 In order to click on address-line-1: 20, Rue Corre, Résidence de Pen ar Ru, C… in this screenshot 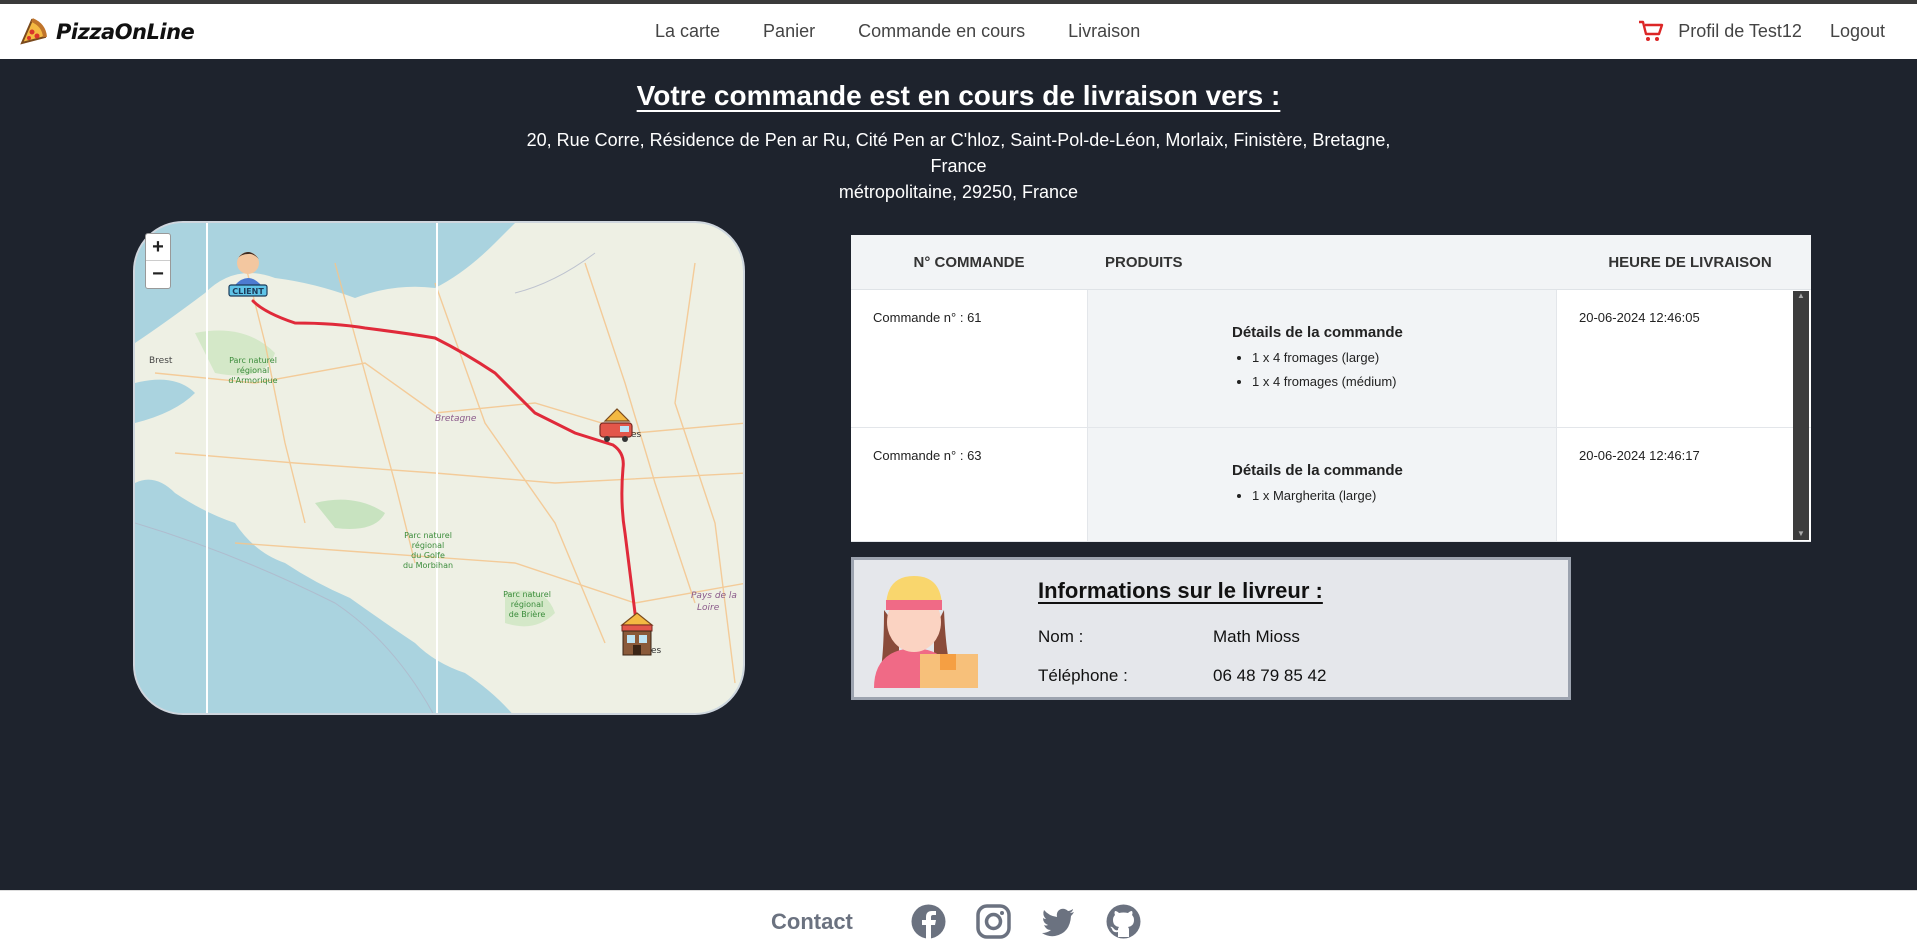, I will do `click(958, 153)`.